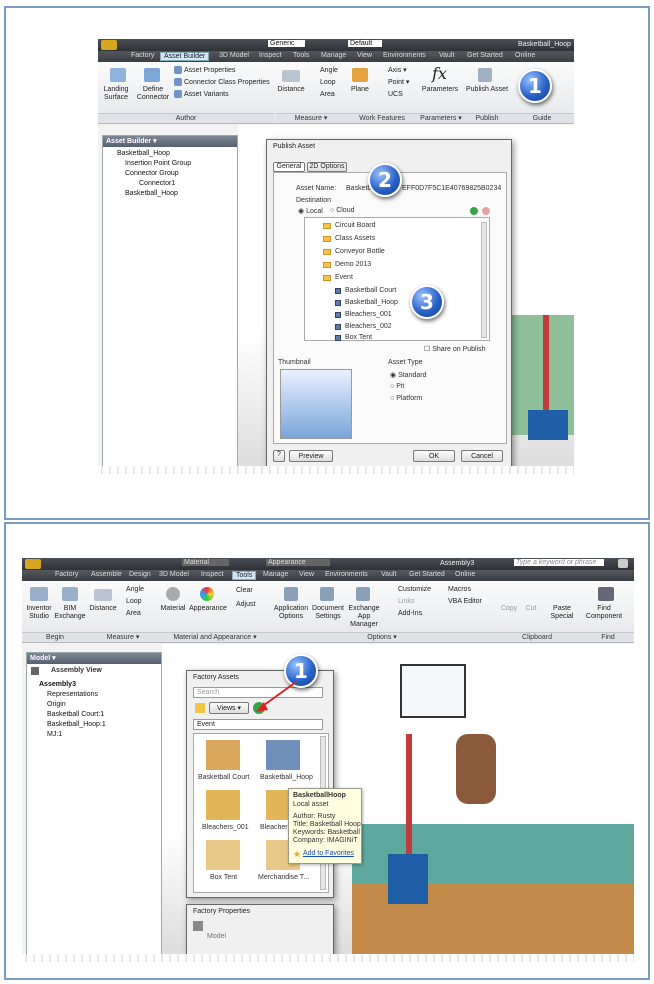 The image size is (654, 984). I want to click on binoculars-icon, so click(623, 563).